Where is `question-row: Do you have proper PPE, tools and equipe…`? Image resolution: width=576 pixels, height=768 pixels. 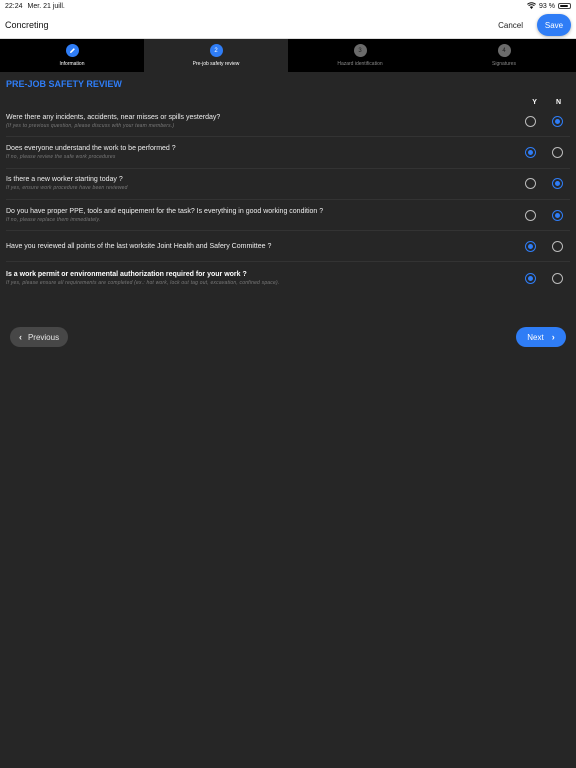 question-row: Do you have proper PPE, tools and equipe… is located at coordinates (288, 216).